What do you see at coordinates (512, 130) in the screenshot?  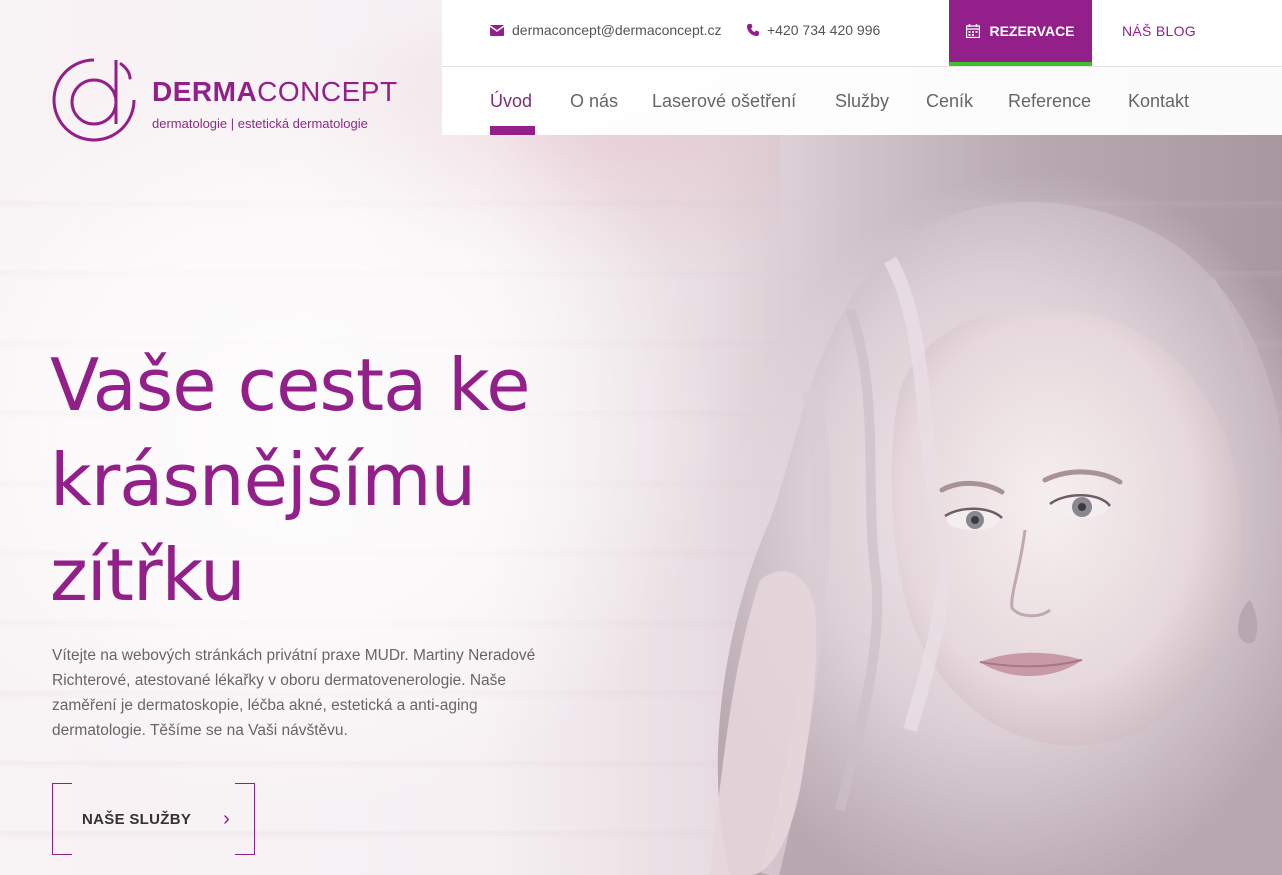 I see `nav-active-indicator` at bounding box center [512, 130].